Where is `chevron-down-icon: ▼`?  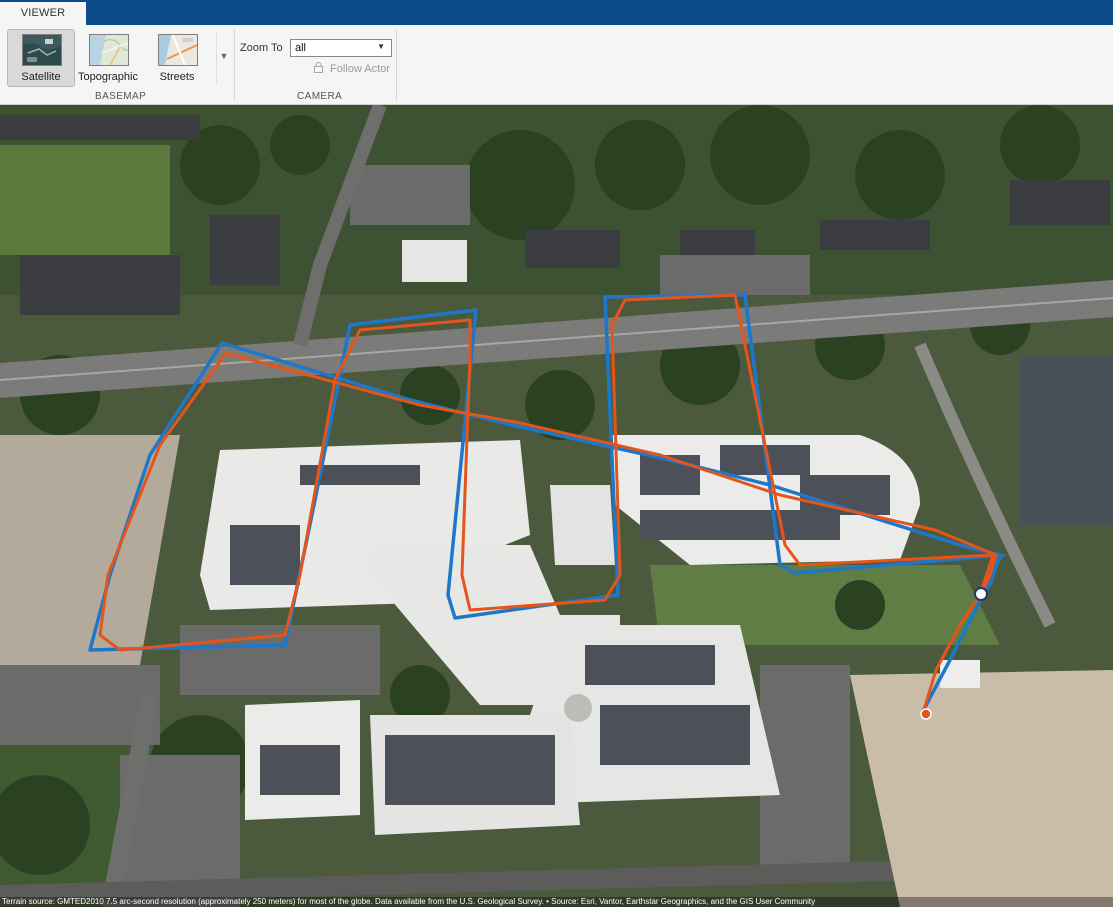
chevron-down-icon: ▼ is located at coordinates (224, 56).